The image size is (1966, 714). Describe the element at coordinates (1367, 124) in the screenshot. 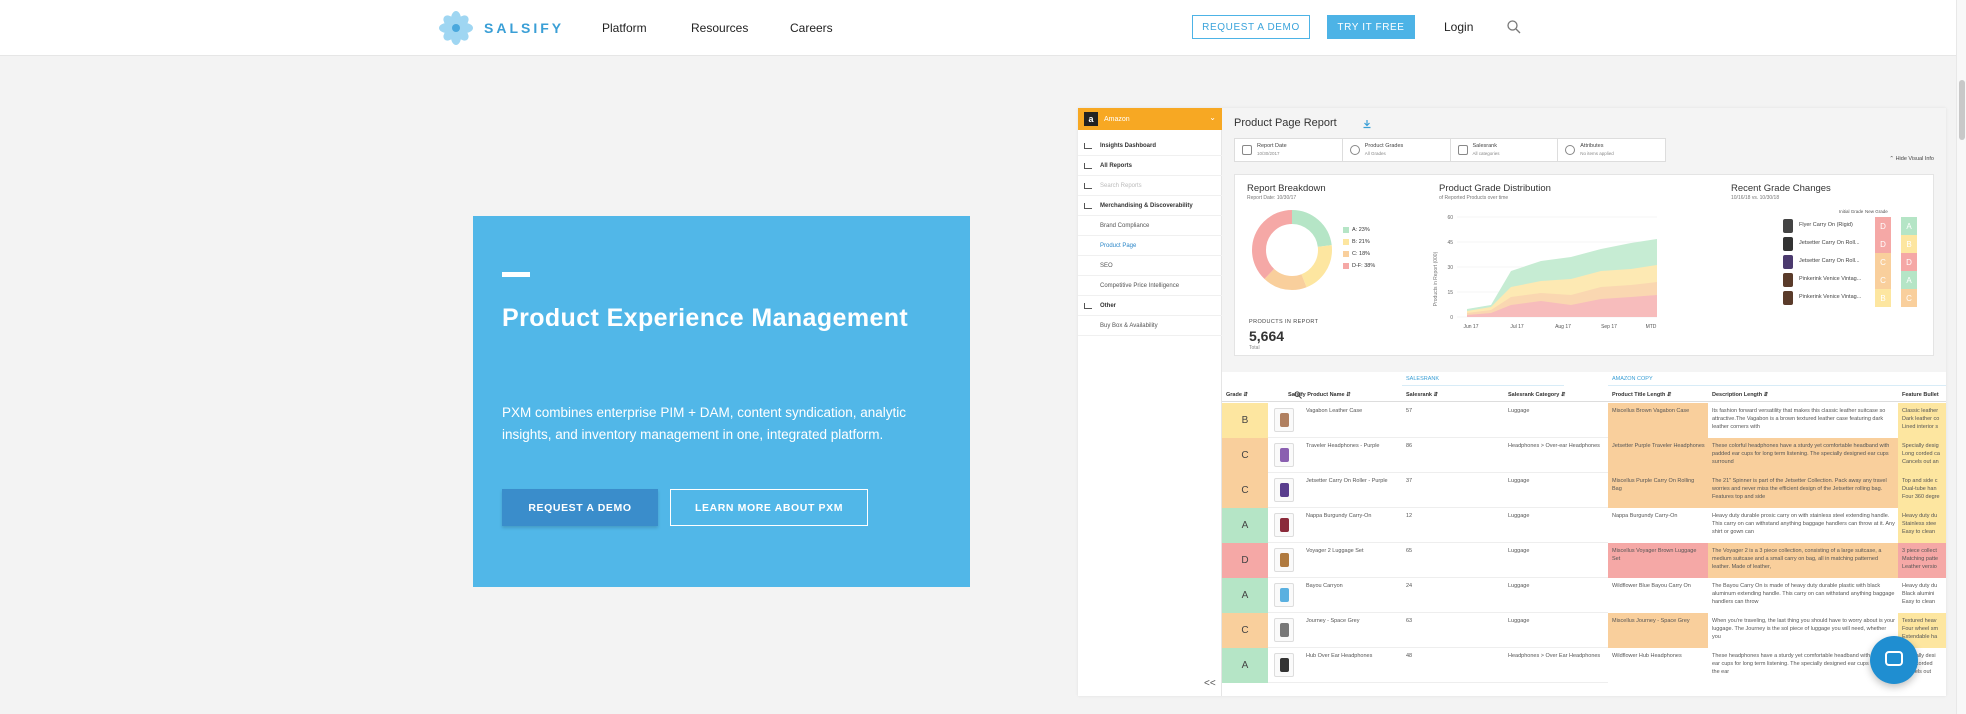

I see `download-icon` at that location.